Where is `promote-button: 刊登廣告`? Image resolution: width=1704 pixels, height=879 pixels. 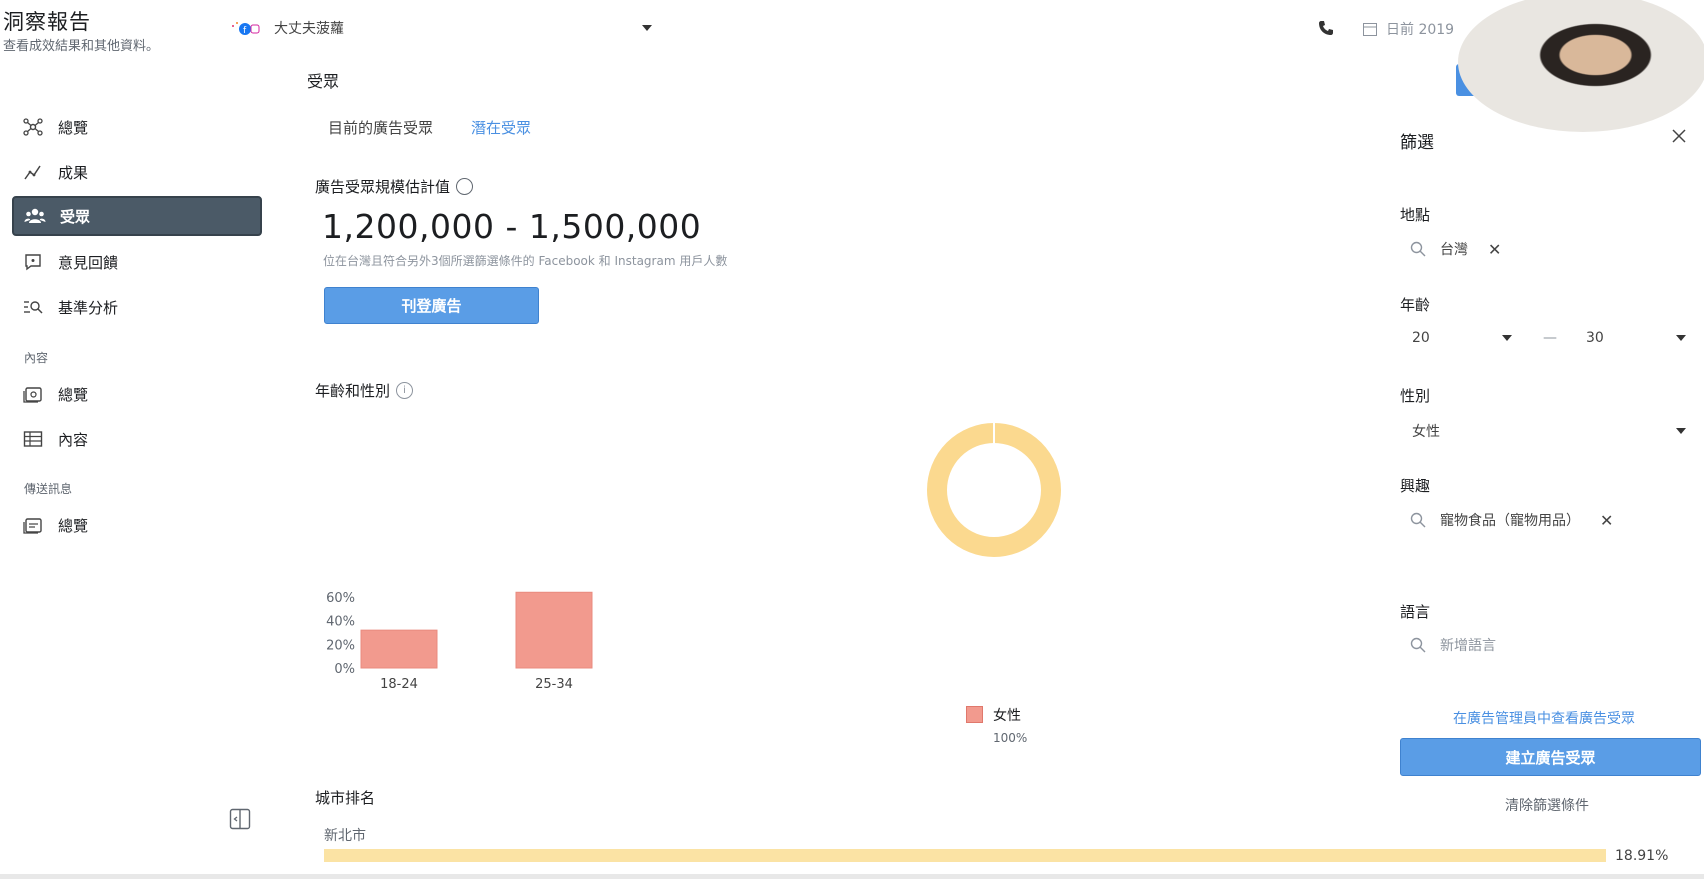 promote-button: 刊登廣告 is located at coordinates (431, 305).